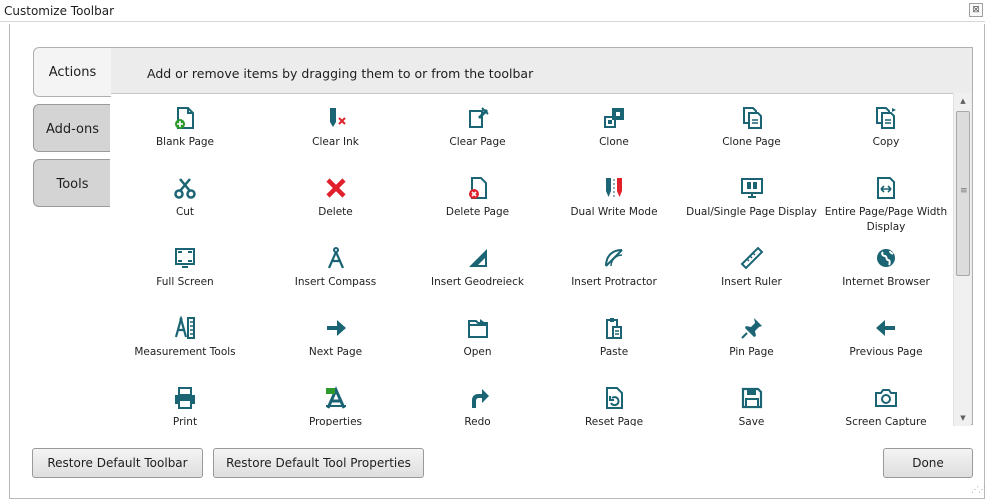 The image size is (985, 501). What do you see at coordinates (614, 118) in the screenshot?
I see `clone-icon` at bounding box center [614, 118].